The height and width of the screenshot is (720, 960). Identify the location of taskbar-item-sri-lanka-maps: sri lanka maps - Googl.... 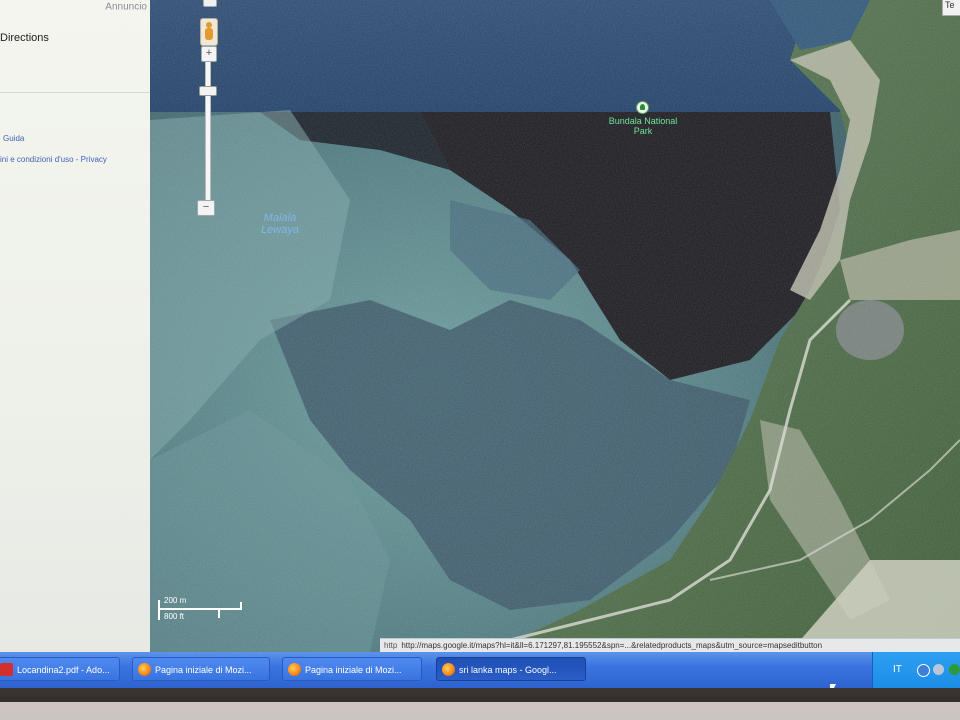
(511, 669).